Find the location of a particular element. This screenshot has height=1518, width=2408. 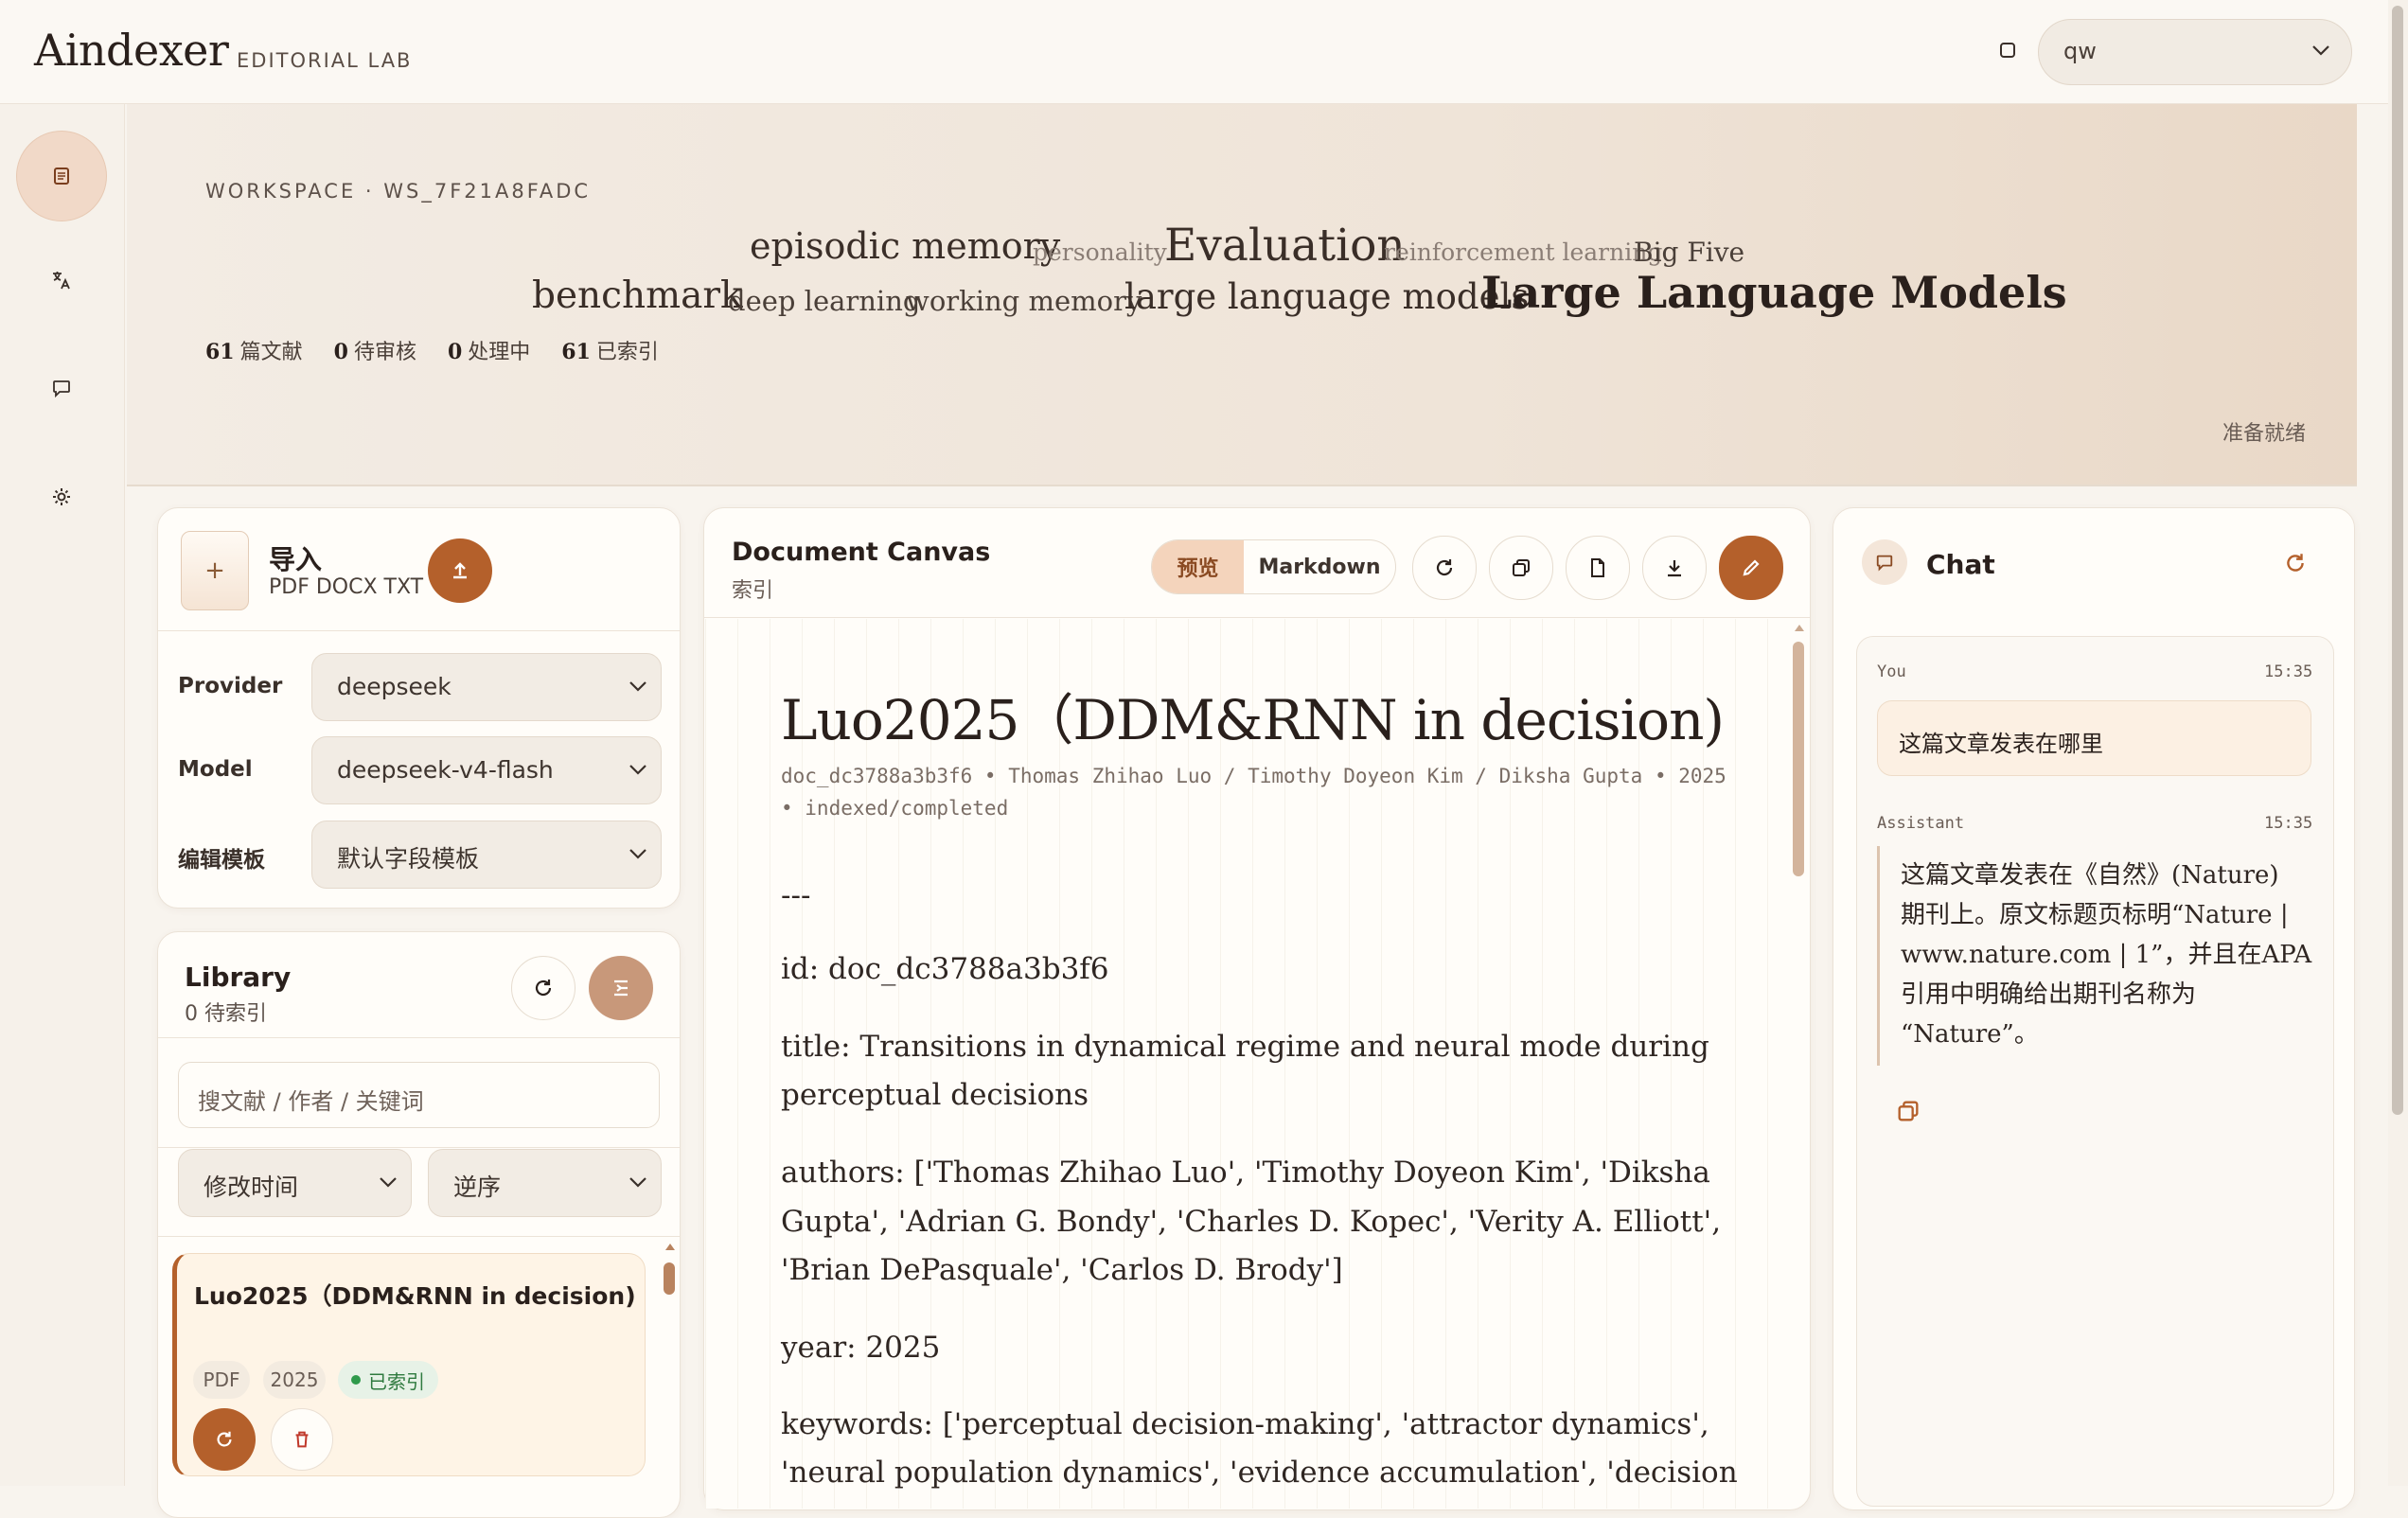

user-select-value: qw is located at coordinates (2080, 51).